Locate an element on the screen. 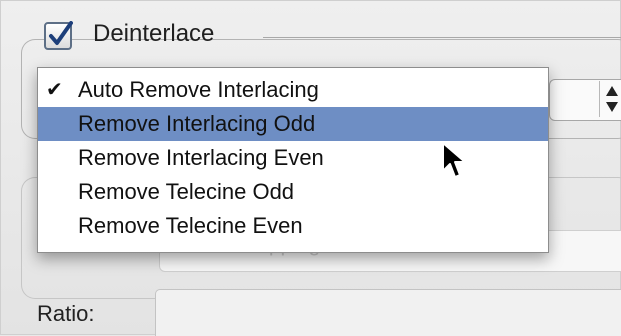  menu-checkmark-icon: ✔ is located at coordinates (54, 90).